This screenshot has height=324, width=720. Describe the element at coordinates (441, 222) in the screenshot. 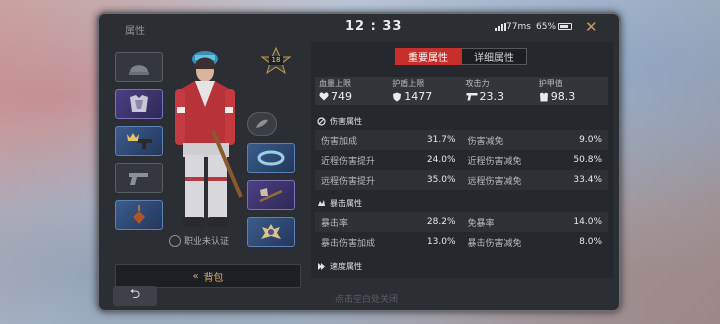

I see `attr-value: 28.2%` at that location.